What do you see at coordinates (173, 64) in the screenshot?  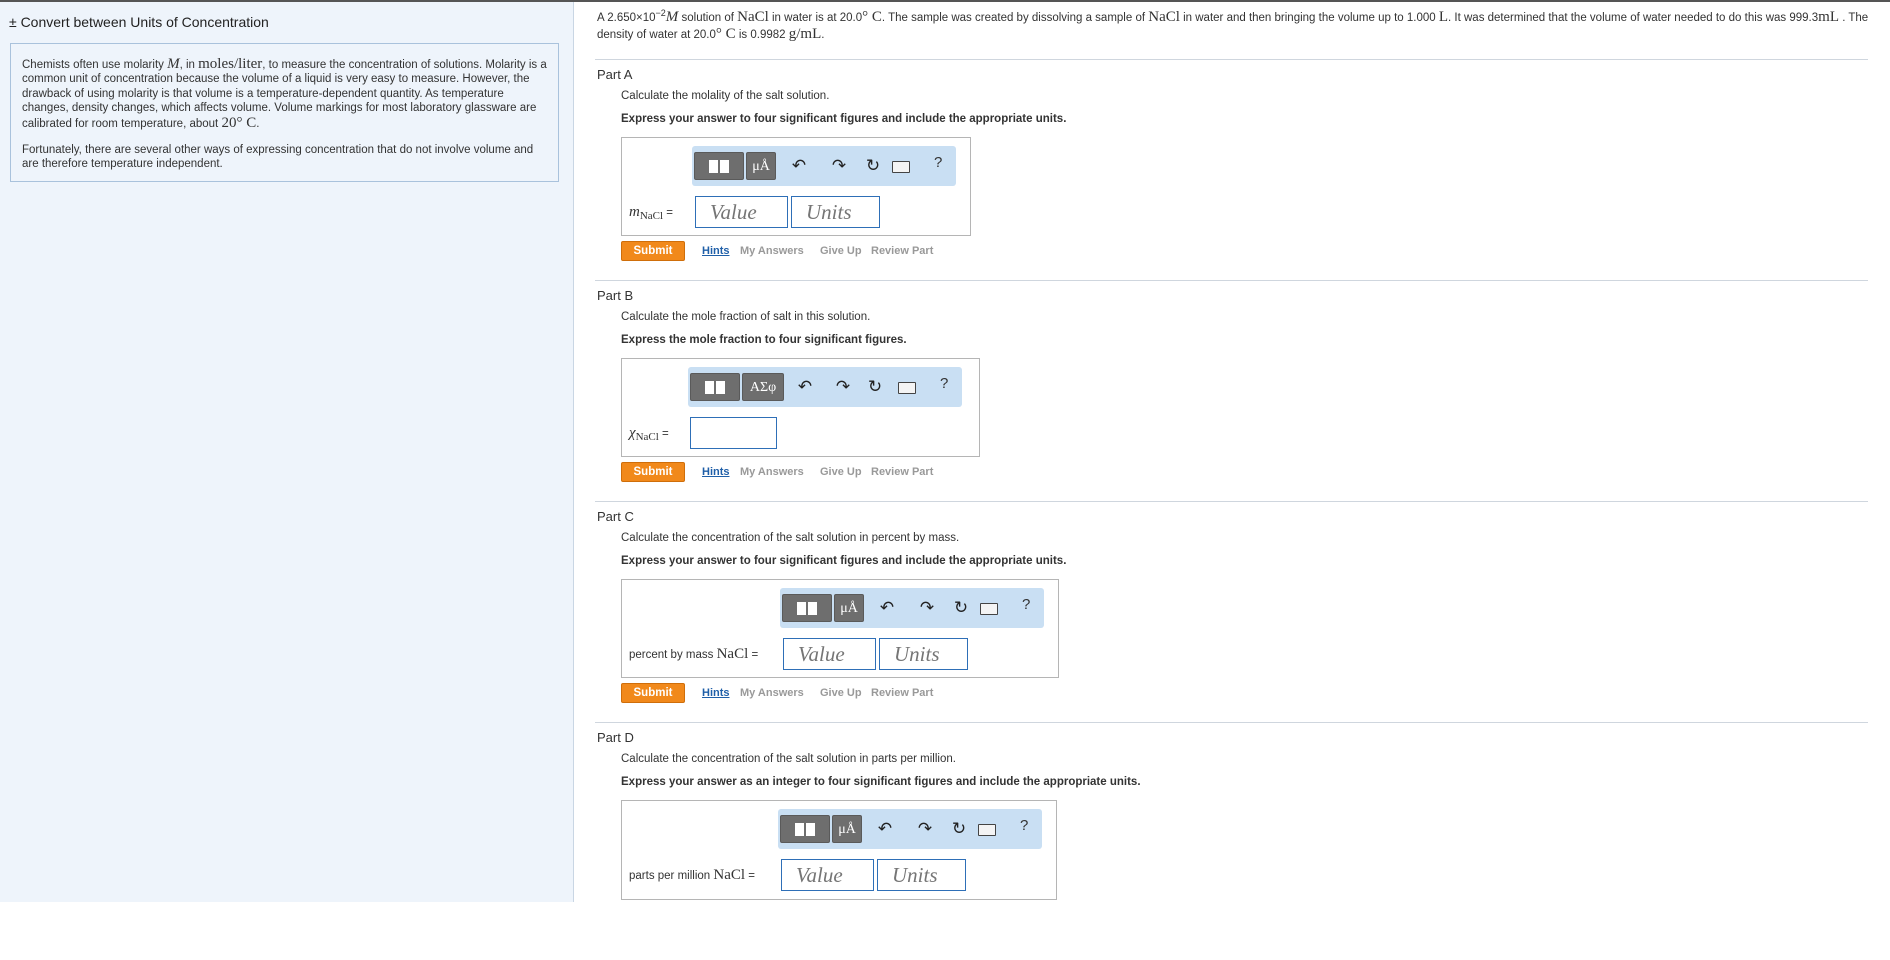 I see `molarity-symbol: M` at bounding box center [173, 64].